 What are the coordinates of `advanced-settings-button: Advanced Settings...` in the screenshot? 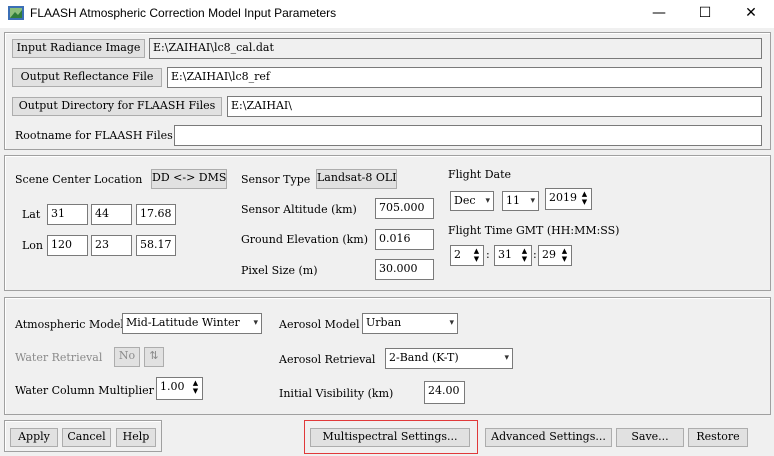 It's located at (548, 437).